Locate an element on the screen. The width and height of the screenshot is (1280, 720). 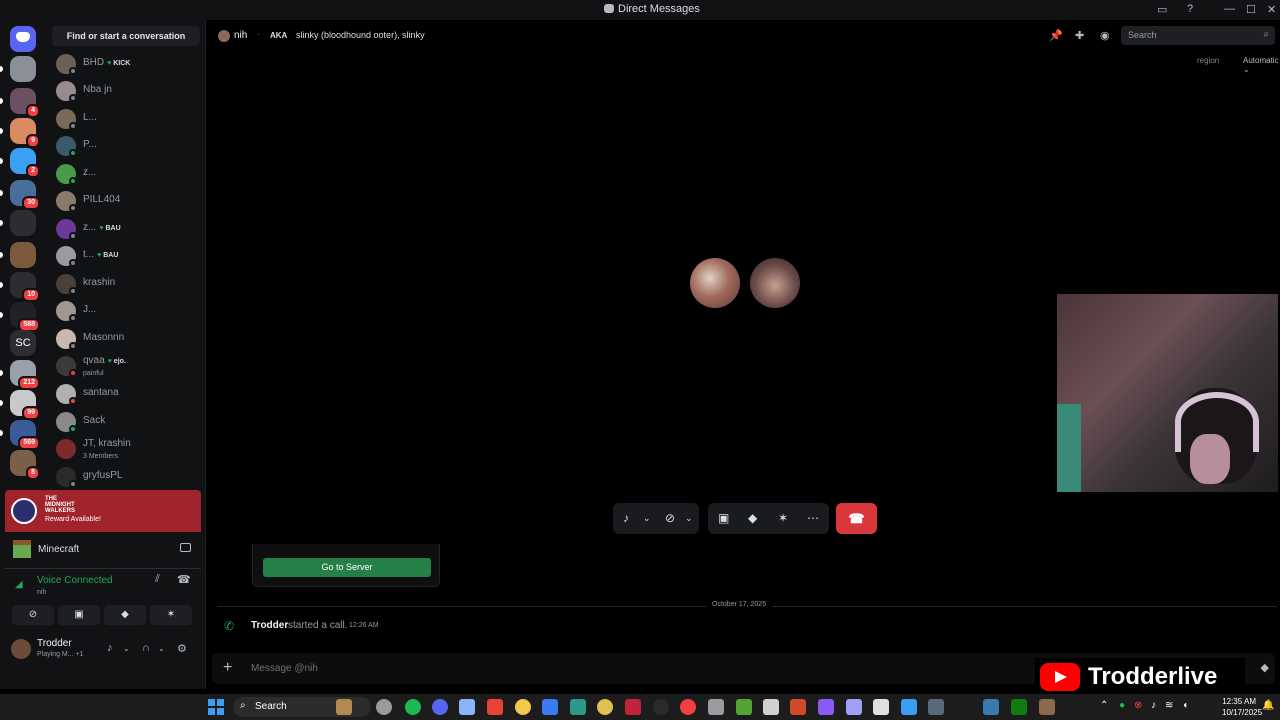
signal-icon: ◢ is located at coordinates (21, 585).